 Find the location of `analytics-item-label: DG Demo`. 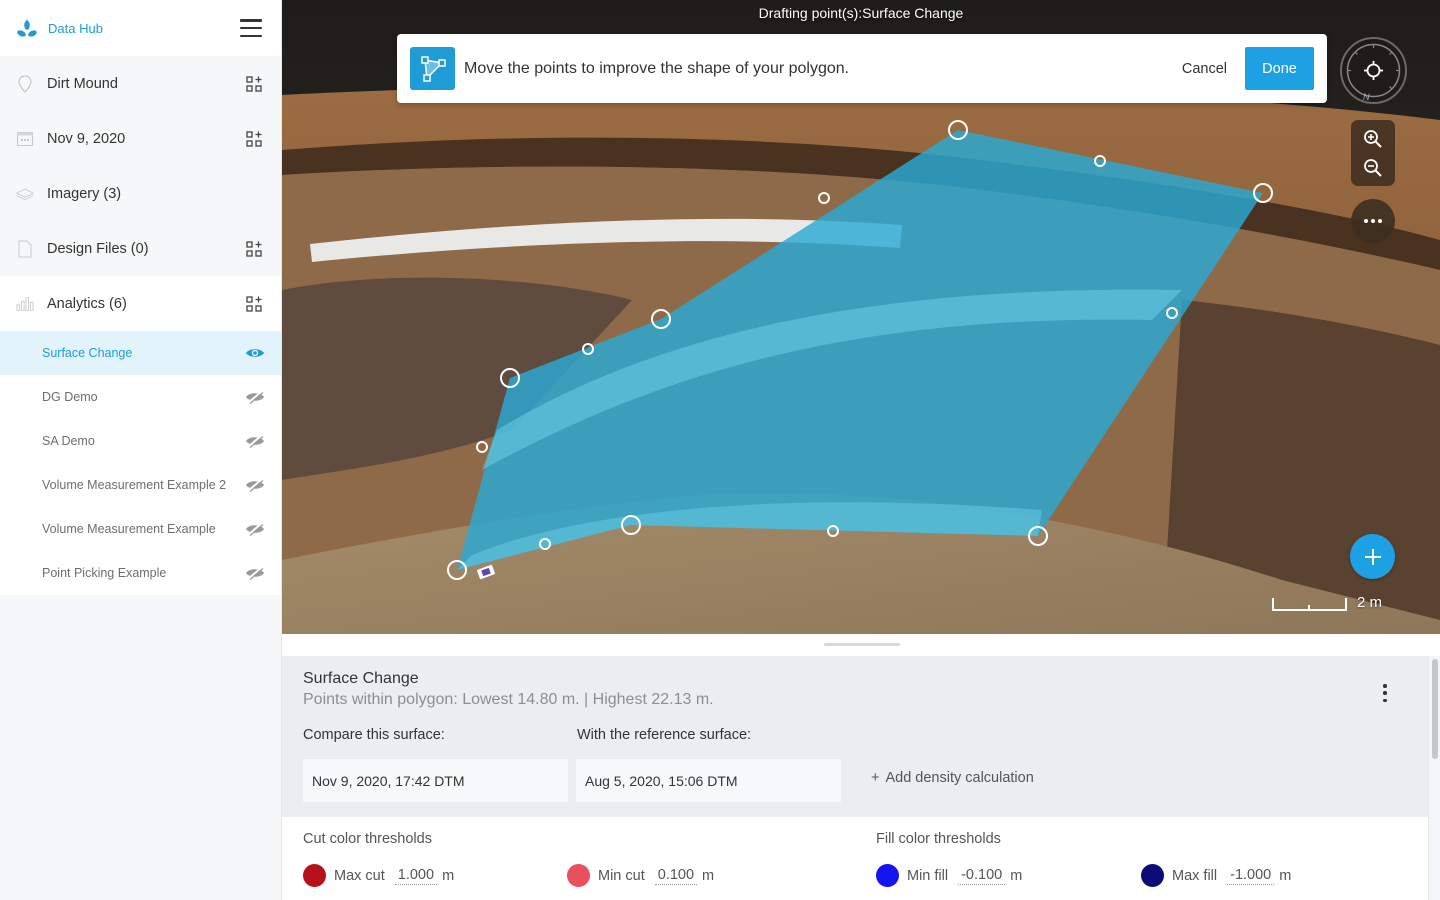

analytics-item-label: DG Demo is located at coordinates (70, 397).